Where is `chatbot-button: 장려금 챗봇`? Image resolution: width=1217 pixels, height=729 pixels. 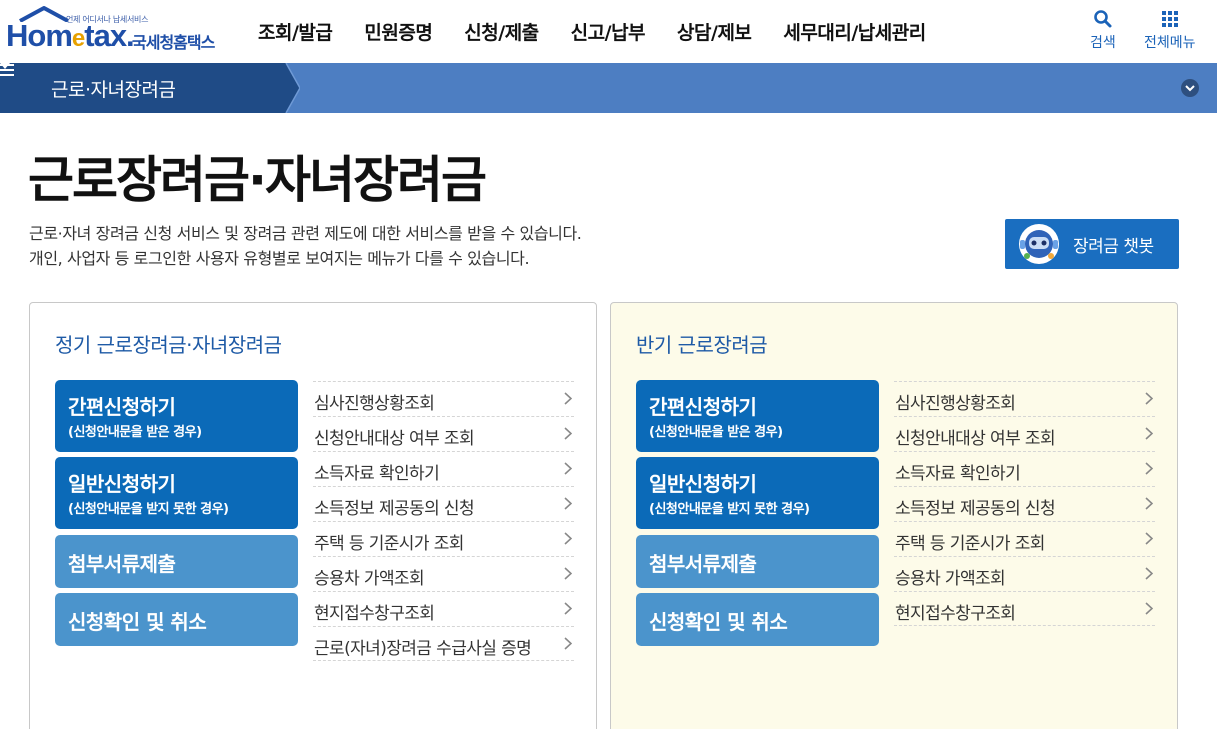
chatbot-button: 장려금 챗봇 is located at coordinates (1092, 244).